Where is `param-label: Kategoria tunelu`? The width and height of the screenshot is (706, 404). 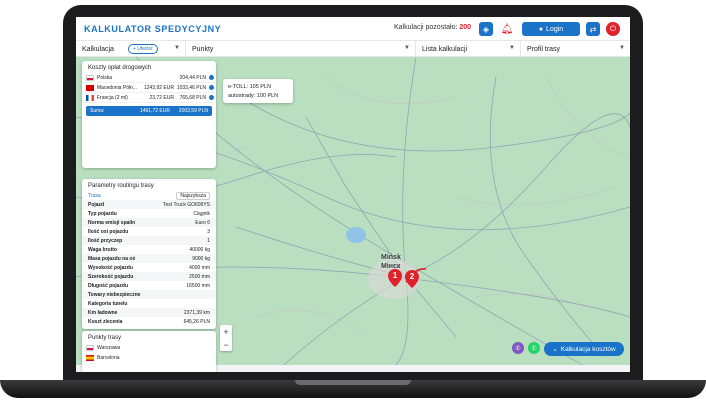
param-label: Kategoria tunelu is located at coordinates (108, 303).